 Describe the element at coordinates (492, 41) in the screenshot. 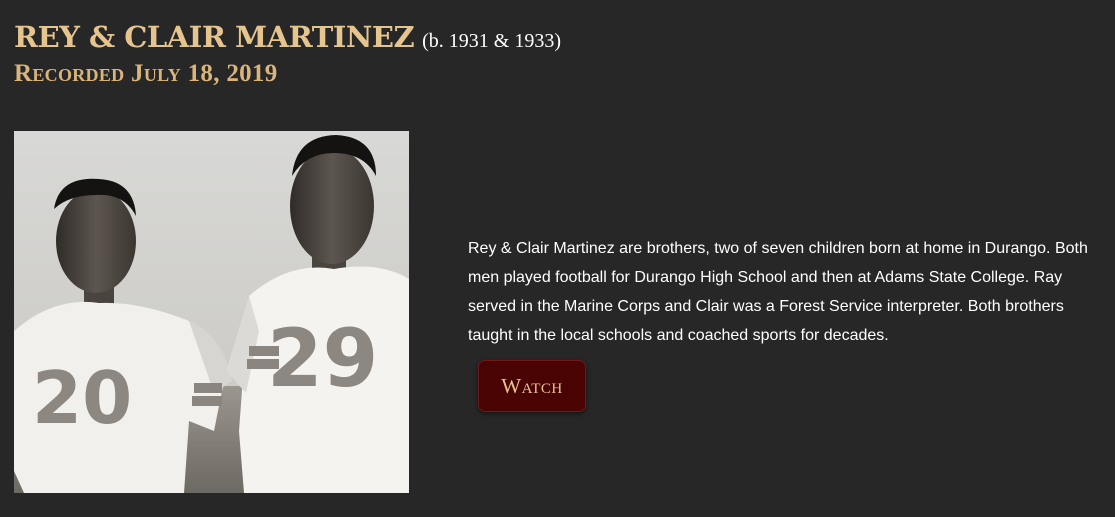

I see `birth-years: (b. 1931 & 1933)` at that location.